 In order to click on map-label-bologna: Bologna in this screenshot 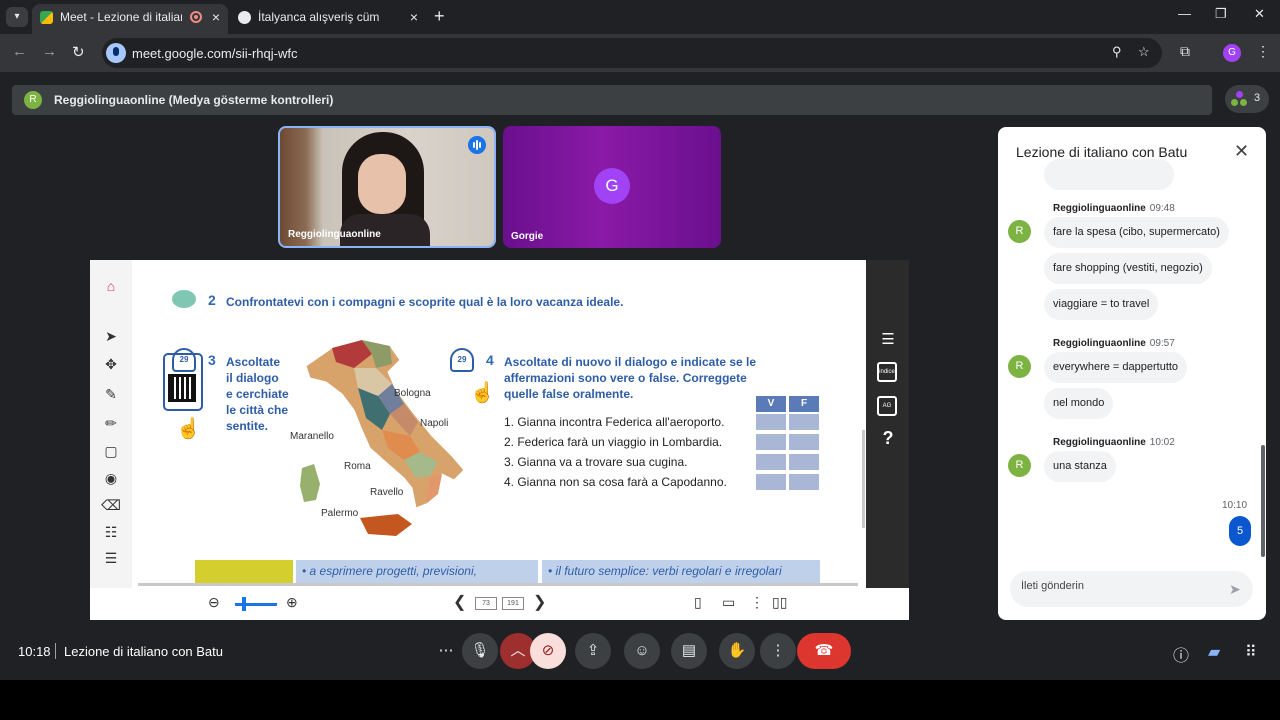, I will do `click(412, 393)`.